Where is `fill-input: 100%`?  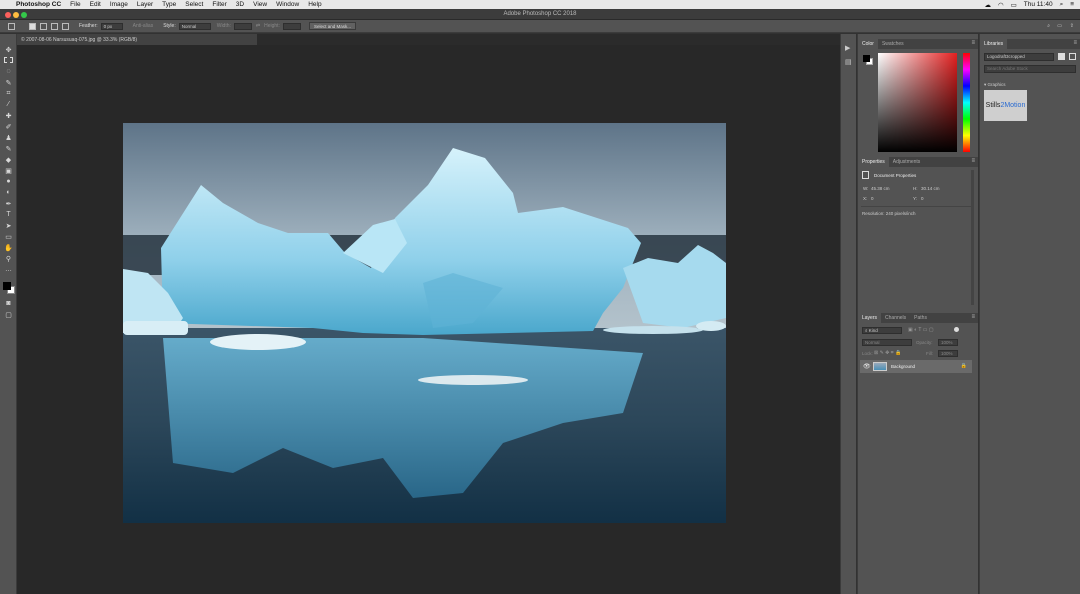
fill-input: 100% is located at coordinates (948, 353).